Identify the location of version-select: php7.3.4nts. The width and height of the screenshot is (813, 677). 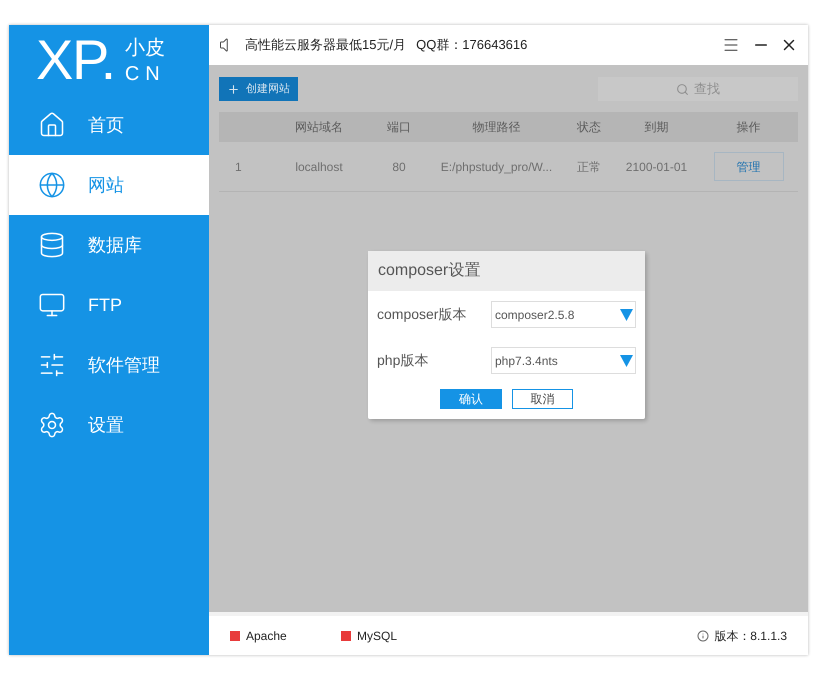
(563, 360).